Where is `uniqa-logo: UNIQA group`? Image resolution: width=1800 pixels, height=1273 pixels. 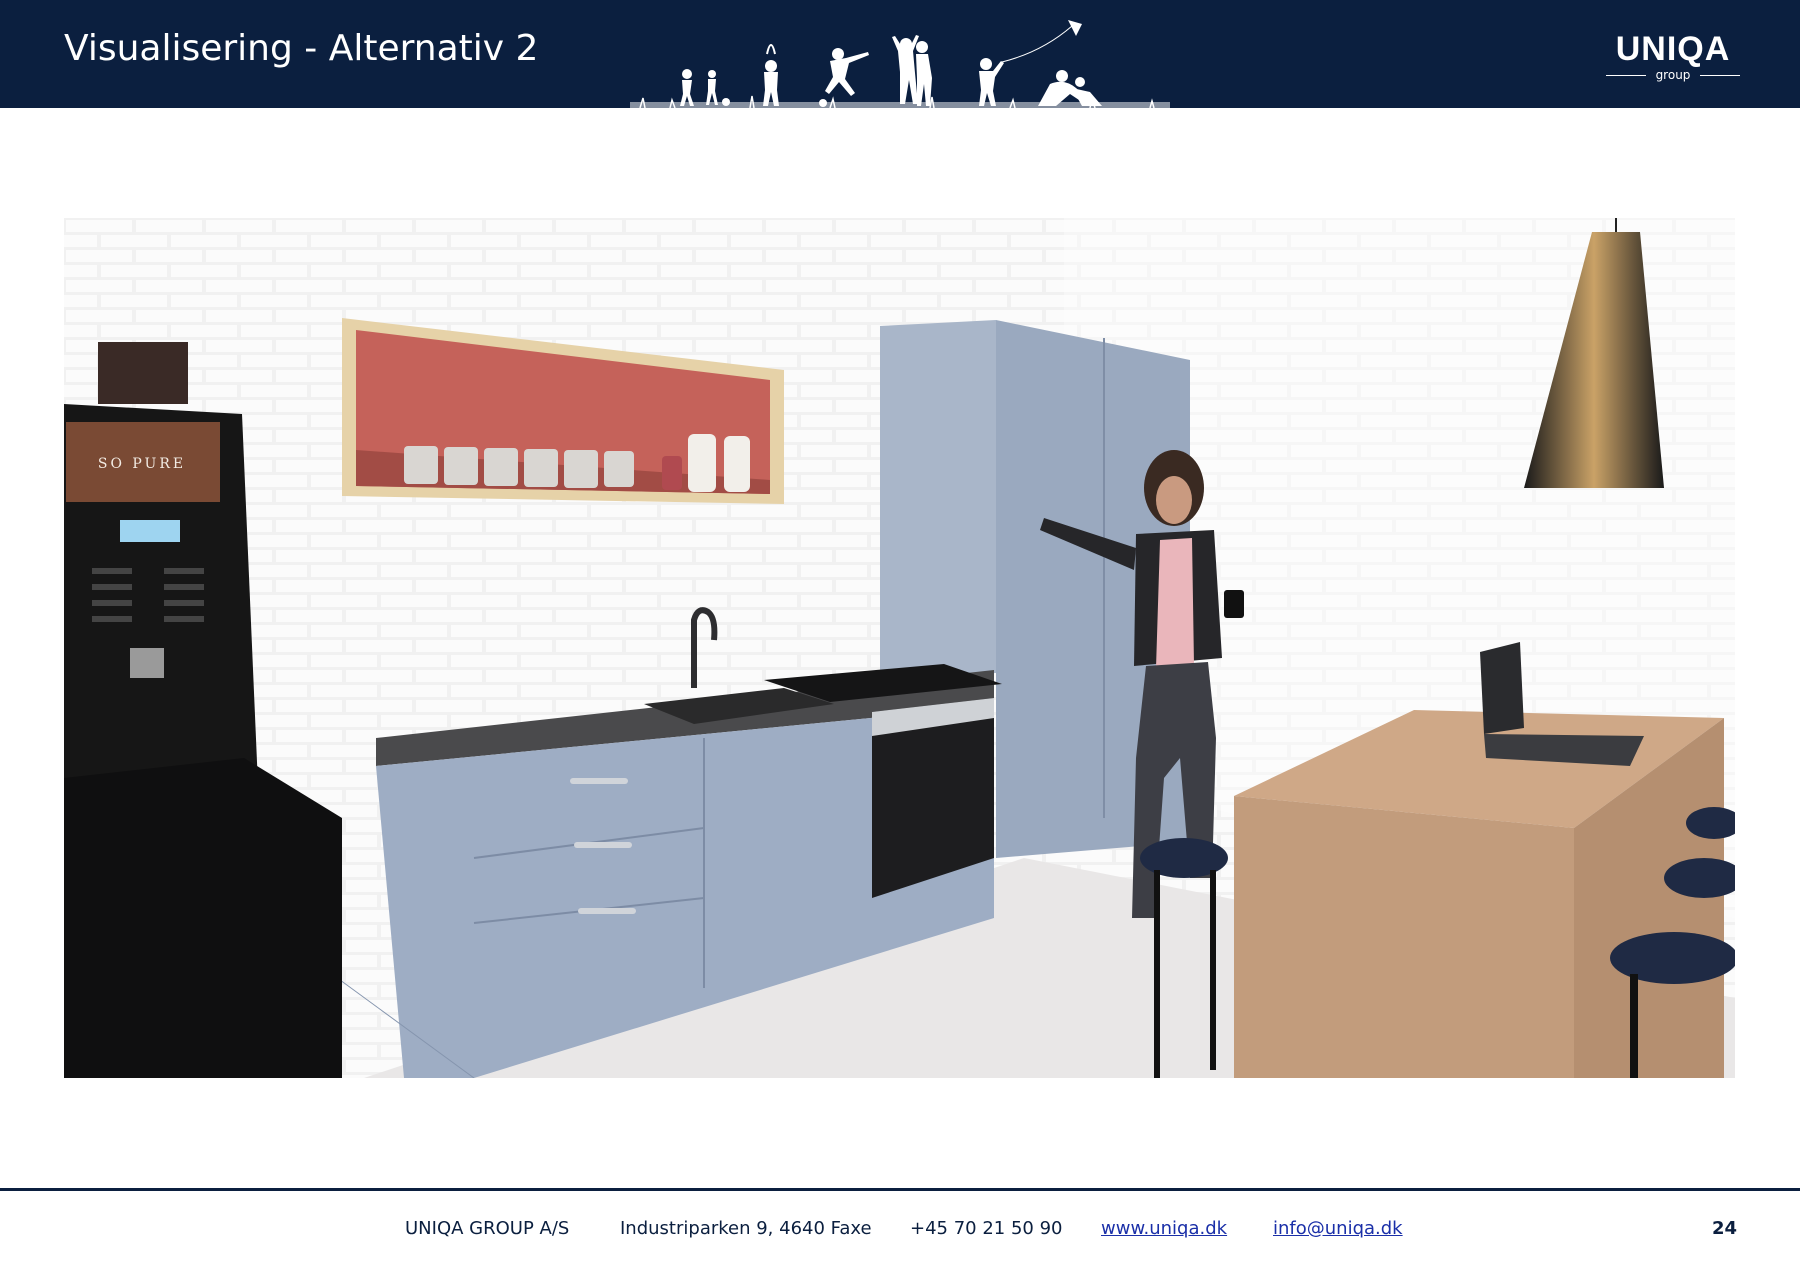 uniqa-logo: UNIQA group is located at coordinates (1673, 58).